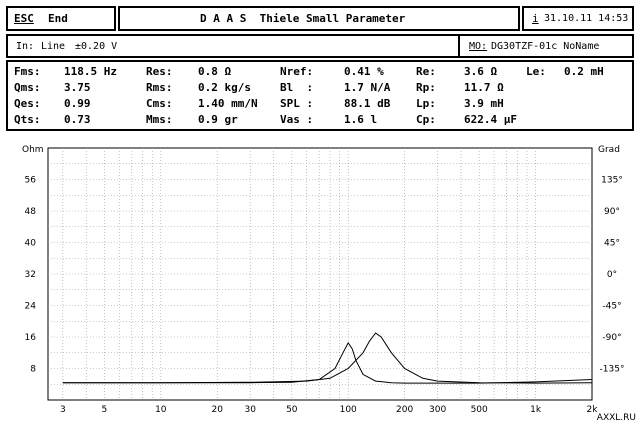  What do you see at coordinates (584, 71) in the screenshot?
I see `param-value: 0.2 mH` at bounding box center [584, 71].